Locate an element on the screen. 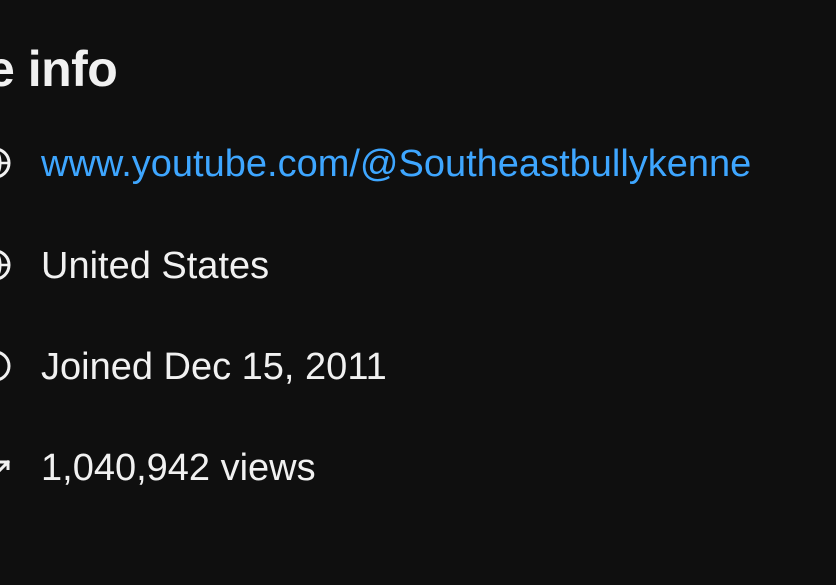 Image resolution: width=836 pixels, height=585 pixels. joined-date-text: Joined Dec 15, 2011 is located at coordinates (214, 367).